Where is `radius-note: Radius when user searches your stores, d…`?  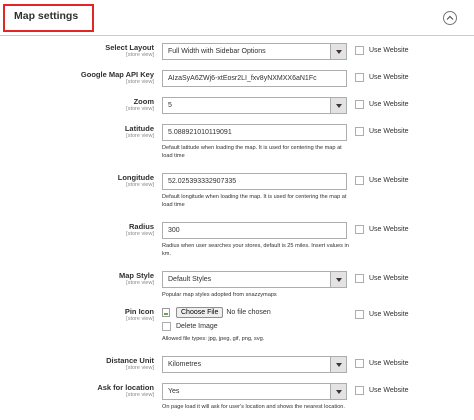 radius-note: Radius when user searches your stores, d… is located at coordinates (255, 250).